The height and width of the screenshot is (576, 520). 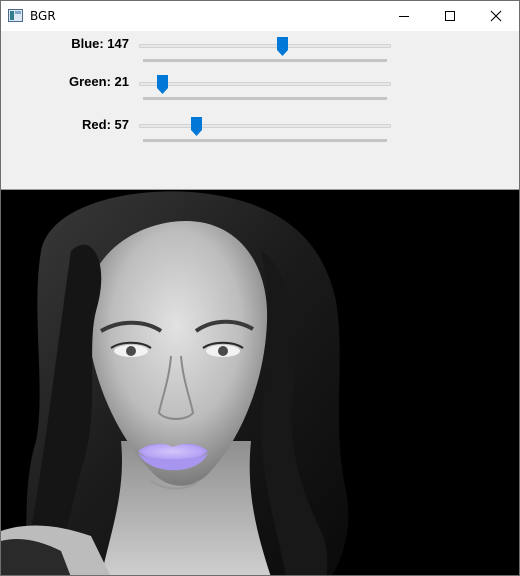 What do you see at coordinates (265, 126) in the screenshot?
I see `trackbar-track-red` at bounding box center [265, 126].